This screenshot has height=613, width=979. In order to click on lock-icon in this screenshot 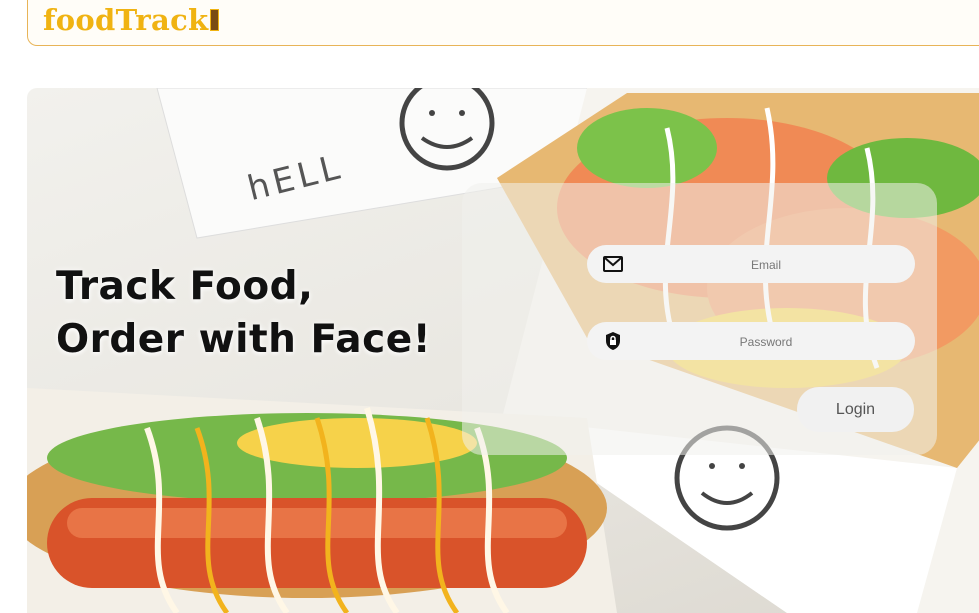, I will do `click(613, 341)`.